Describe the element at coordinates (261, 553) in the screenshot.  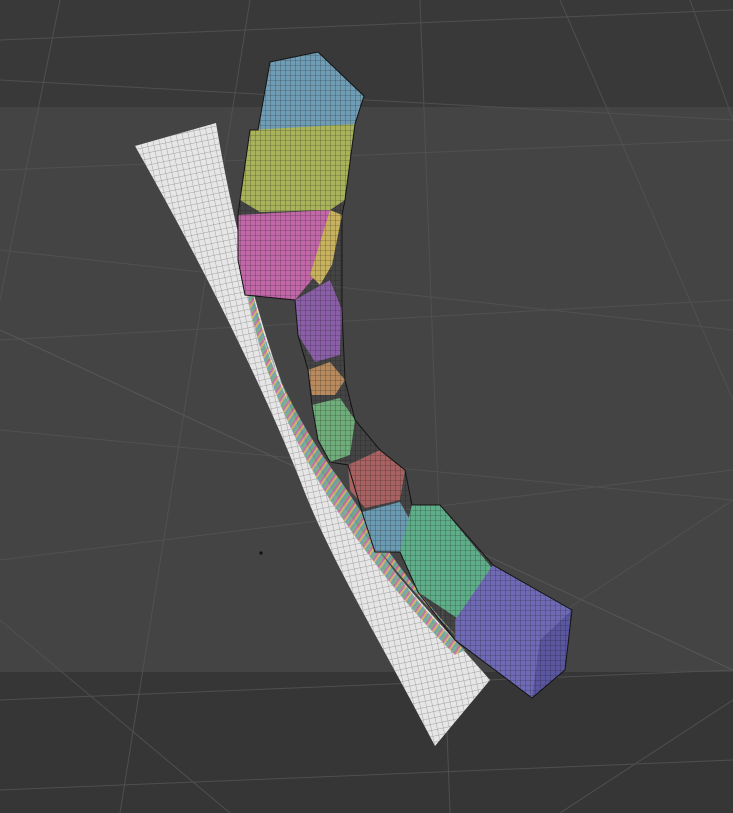
I see `origin-marker` at that location.